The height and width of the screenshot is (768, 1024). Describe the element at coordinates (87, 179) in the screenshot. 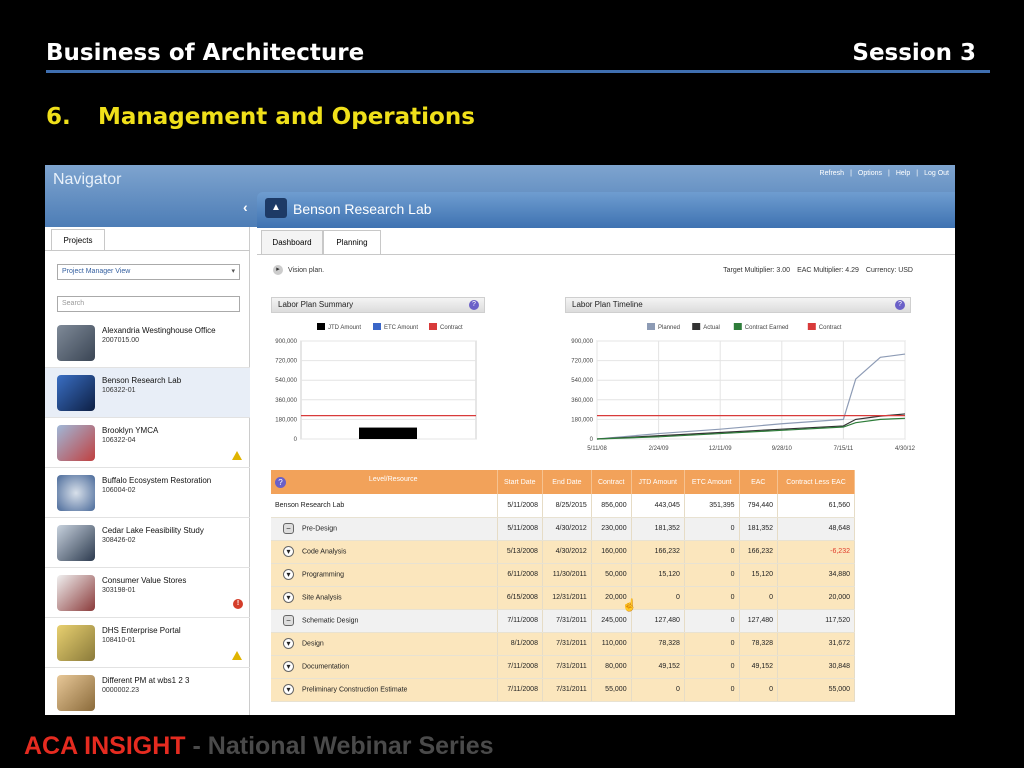

I see `app-title: Navigator` at that location.